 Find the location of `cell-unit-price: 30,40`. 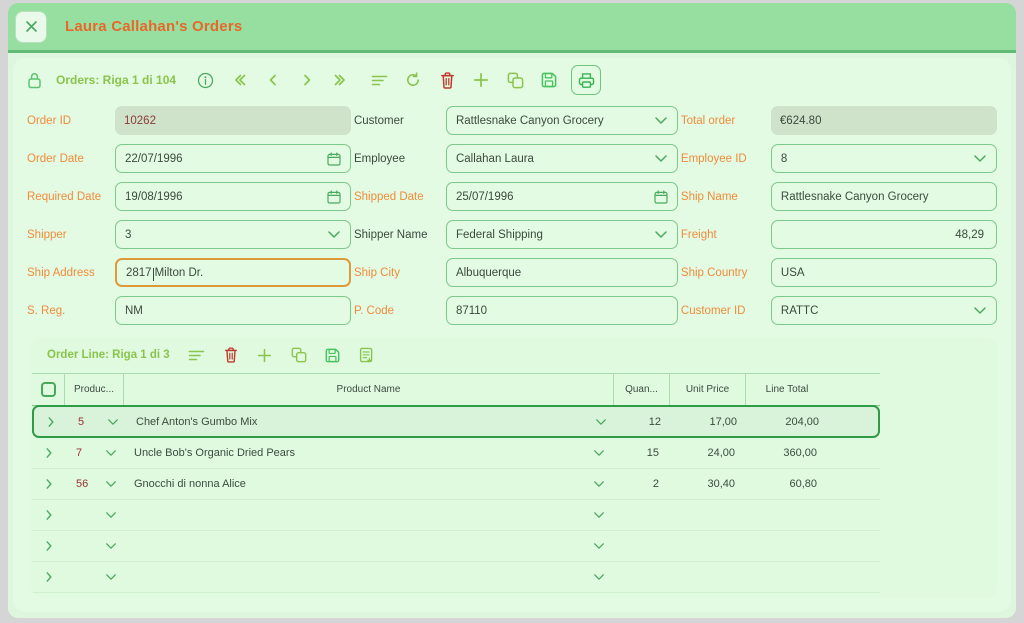

cell-unit-price: 30,40 is located at coordinates (708, 484).